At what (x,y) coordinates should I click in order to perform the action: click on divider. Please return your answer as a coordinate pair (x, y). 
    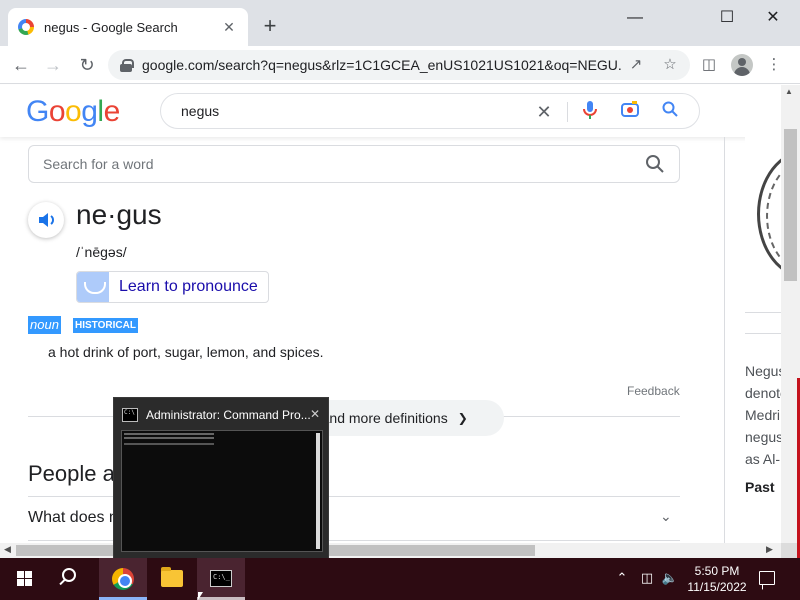
    Looking at the image, I should click on (763, 333).